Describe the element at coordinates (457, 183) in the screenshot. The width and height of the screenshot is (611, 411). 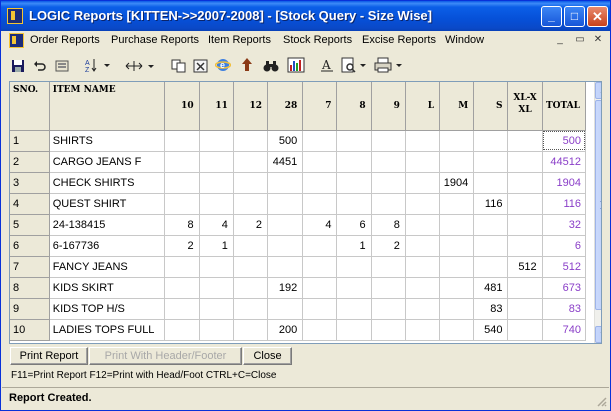
I see `size-m-cell: 1904` at that location.